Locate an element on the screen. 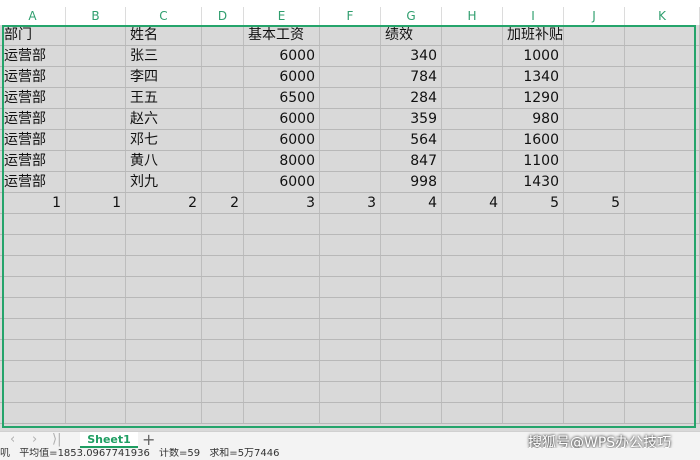 This screenshot has height=460, width=700. cell-c8: 刘九 is located at coordinates (164, 182).